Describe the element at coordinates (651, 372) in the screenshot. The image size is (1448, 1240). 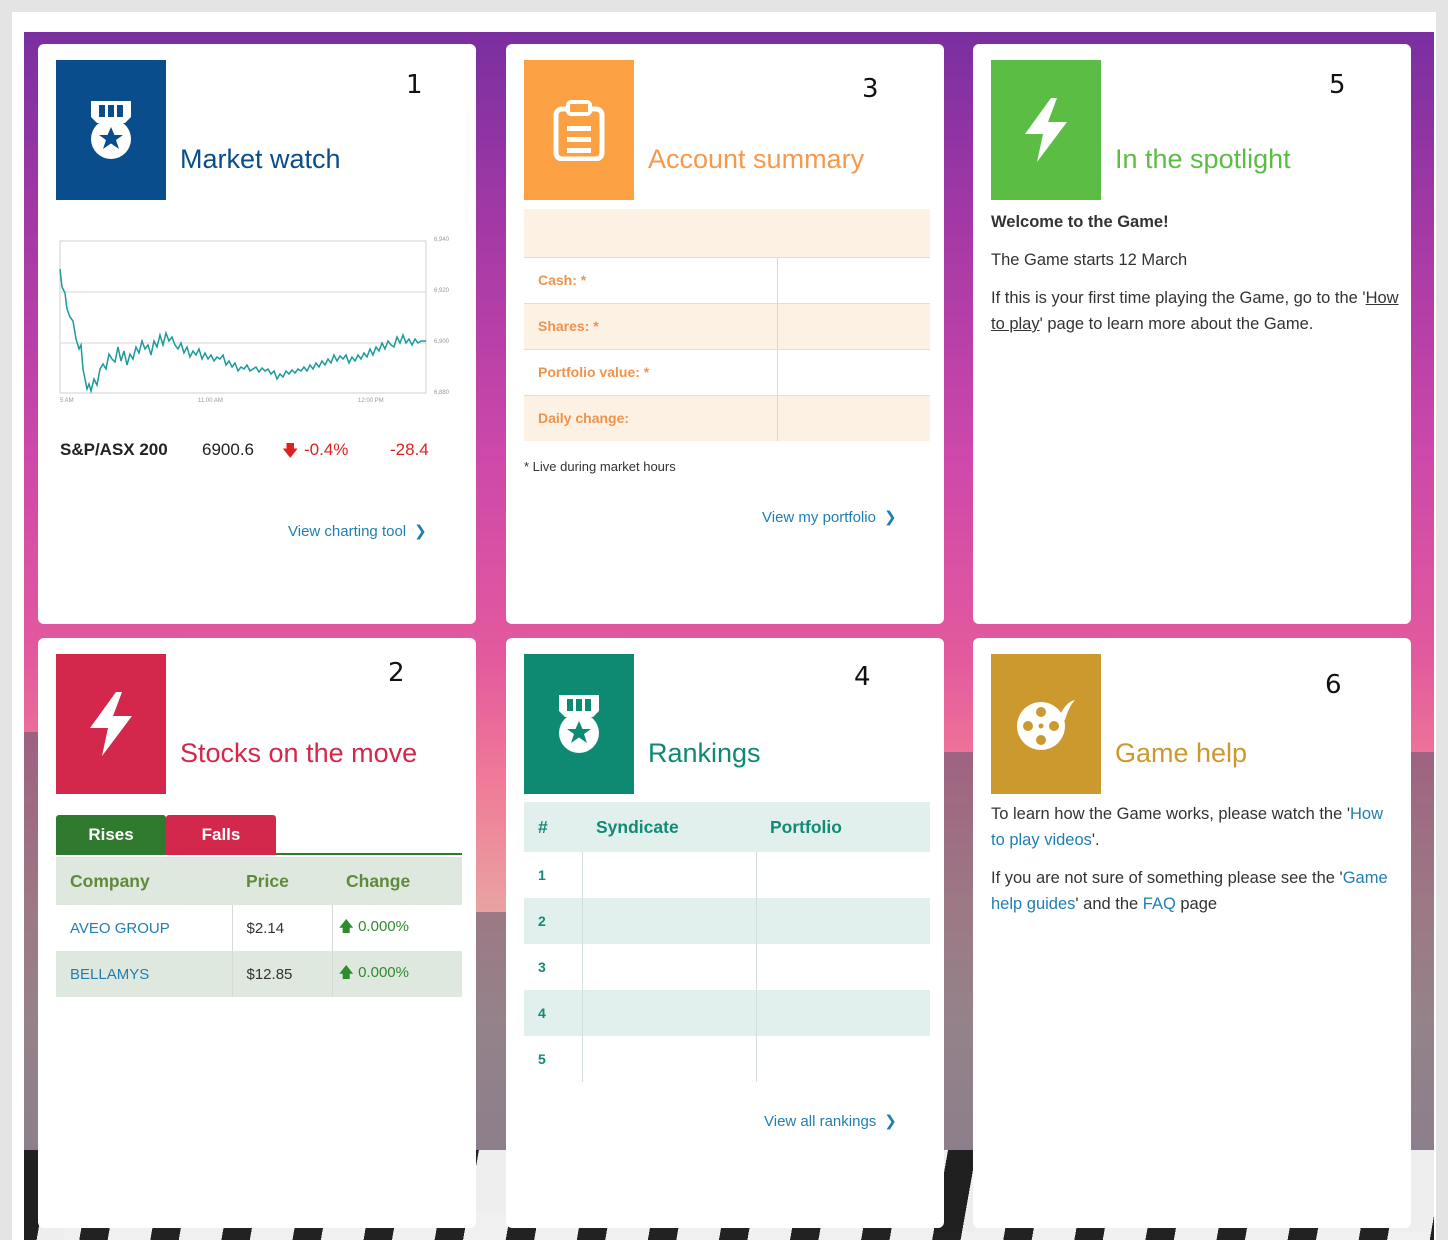
I see `row-label: Portfolio value: *` at that location.